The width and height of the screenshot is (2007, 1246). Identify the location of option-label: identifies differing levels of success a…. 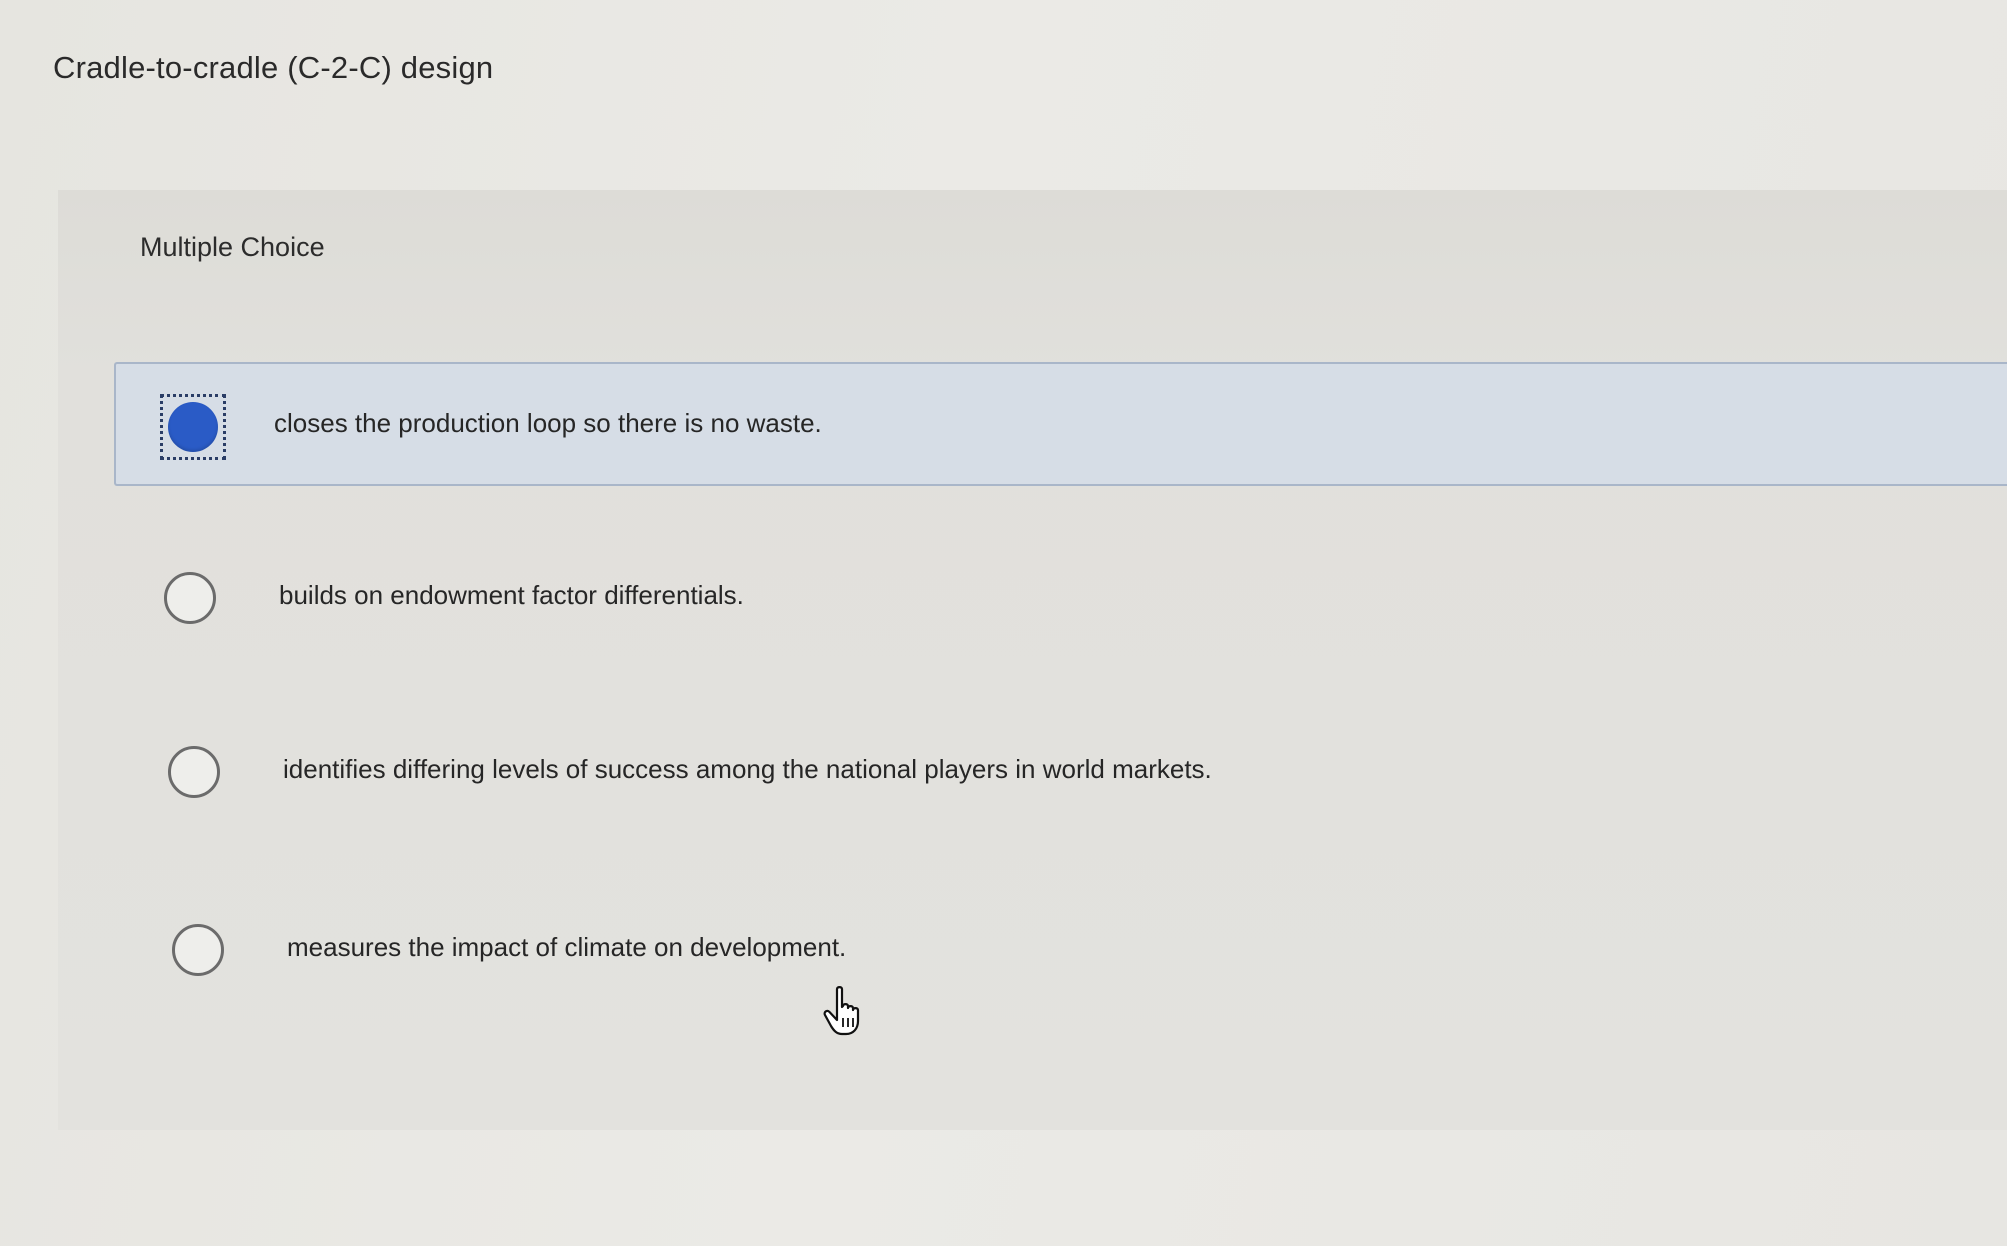
(747, 769).